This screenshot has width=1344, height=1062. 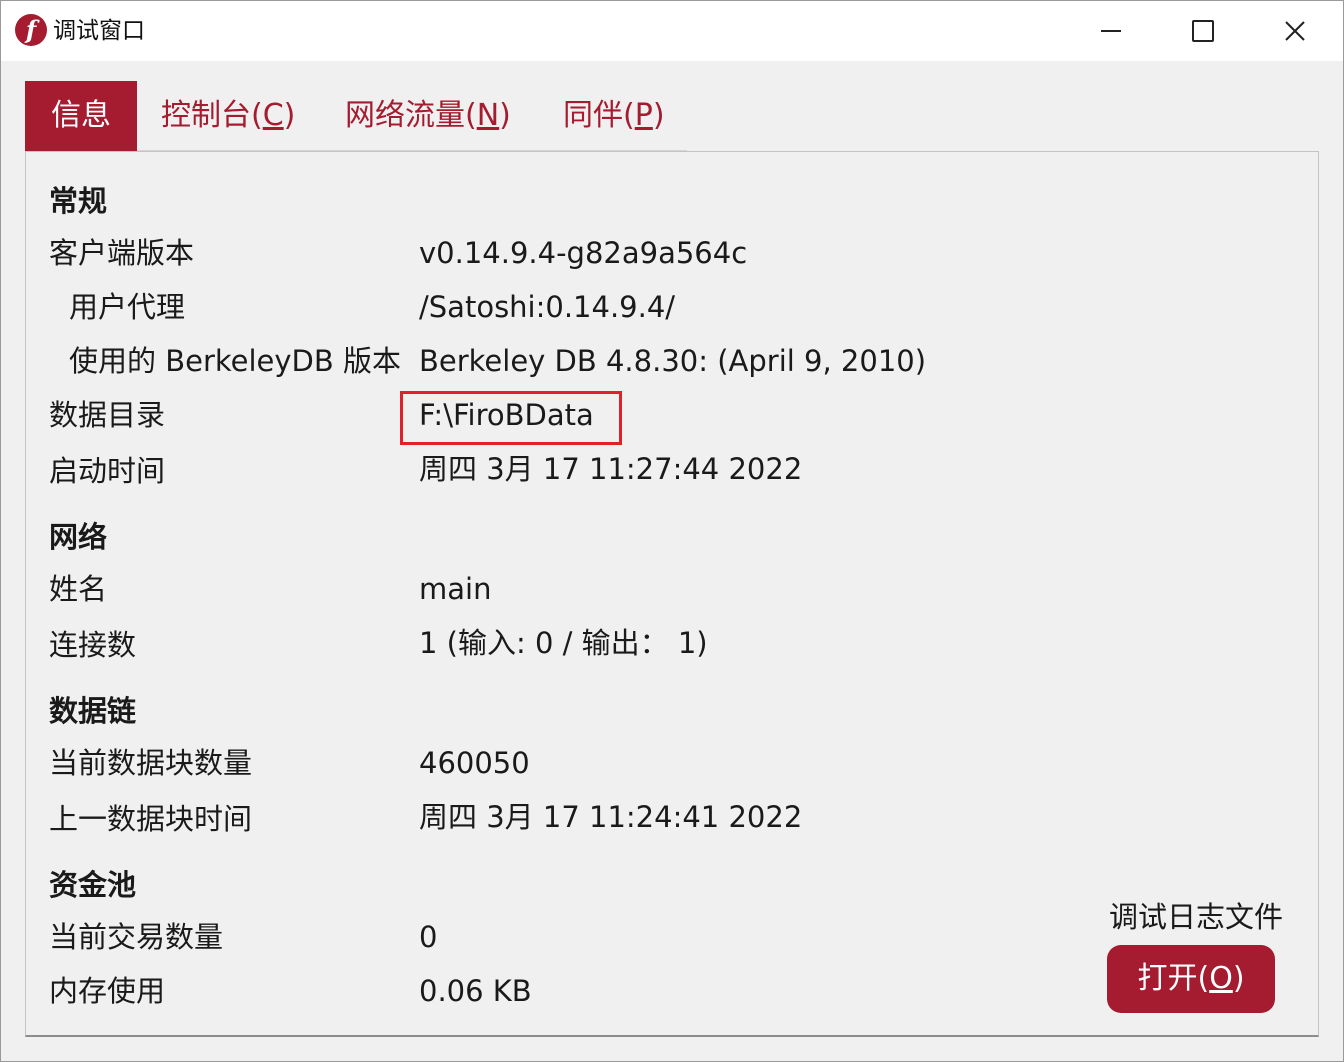 What do you see at coordinates (31, 30) in the screenshot?
I see `firo-logo-icon: f` at bounding box center [31, 30].